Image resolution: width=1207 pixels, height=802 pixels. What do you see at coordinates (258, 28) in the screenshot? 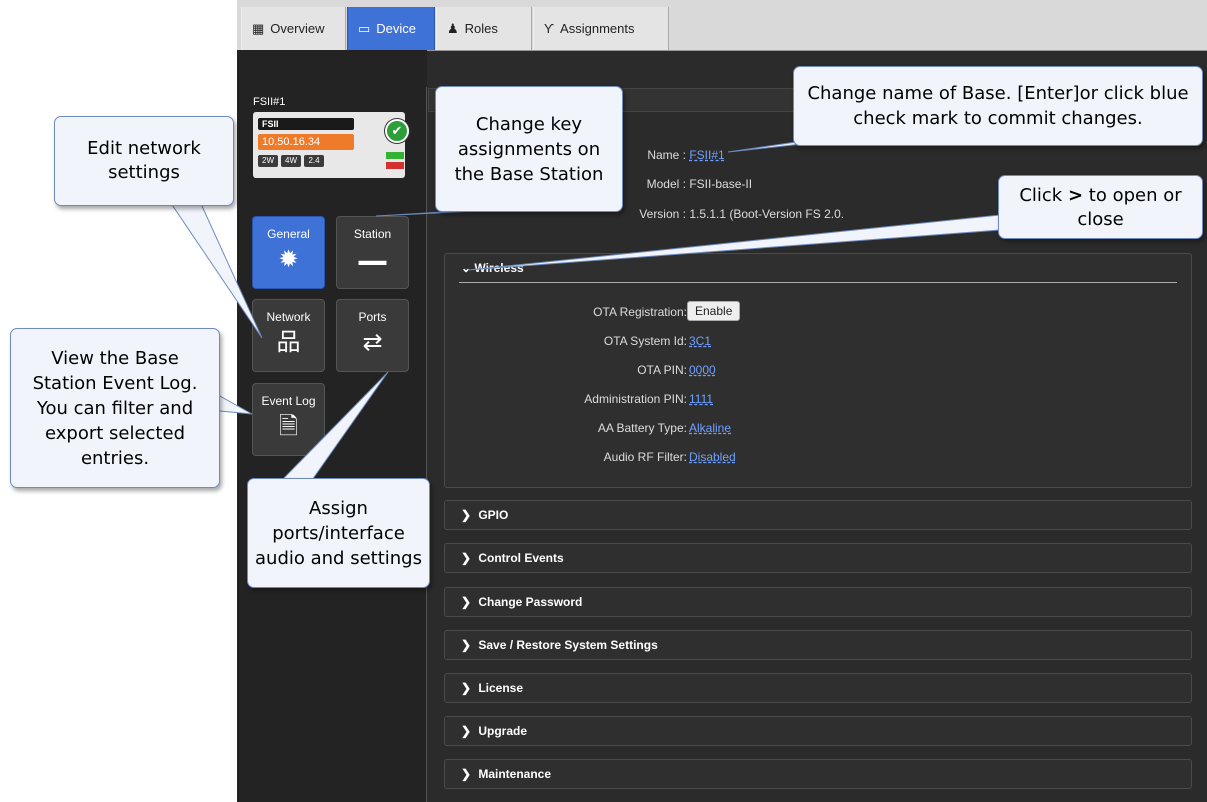
I see `grid-icon: ▦` at bounding box center [258, 28].